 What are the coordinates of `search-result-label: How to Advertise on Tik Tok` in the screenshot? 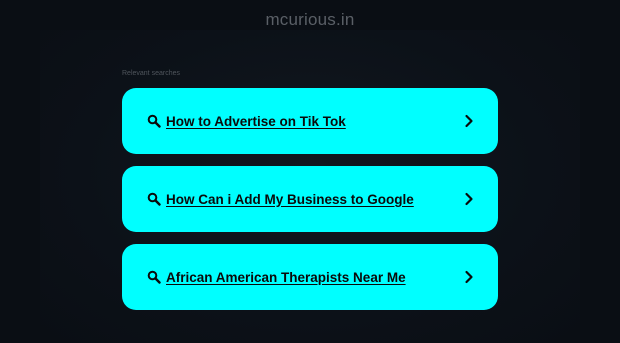 It's located at (315, 121).